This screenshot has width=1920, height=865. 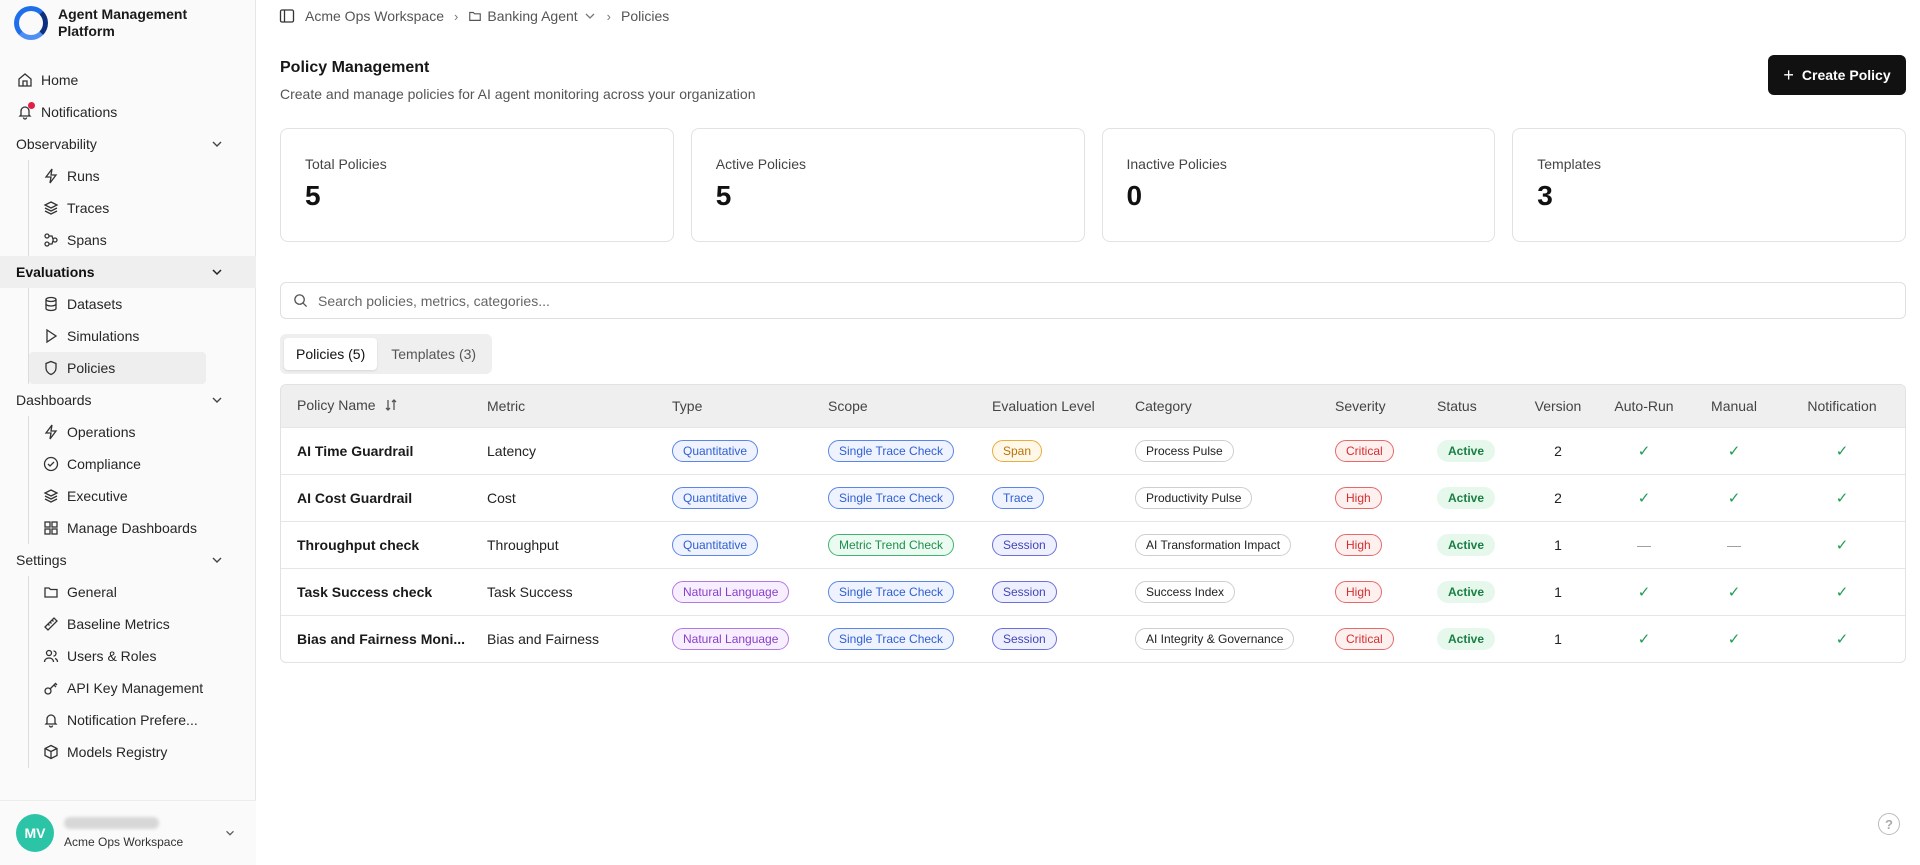 I want to click on sidebar-item-simulations: Simulations, so click(x=142, y=336).